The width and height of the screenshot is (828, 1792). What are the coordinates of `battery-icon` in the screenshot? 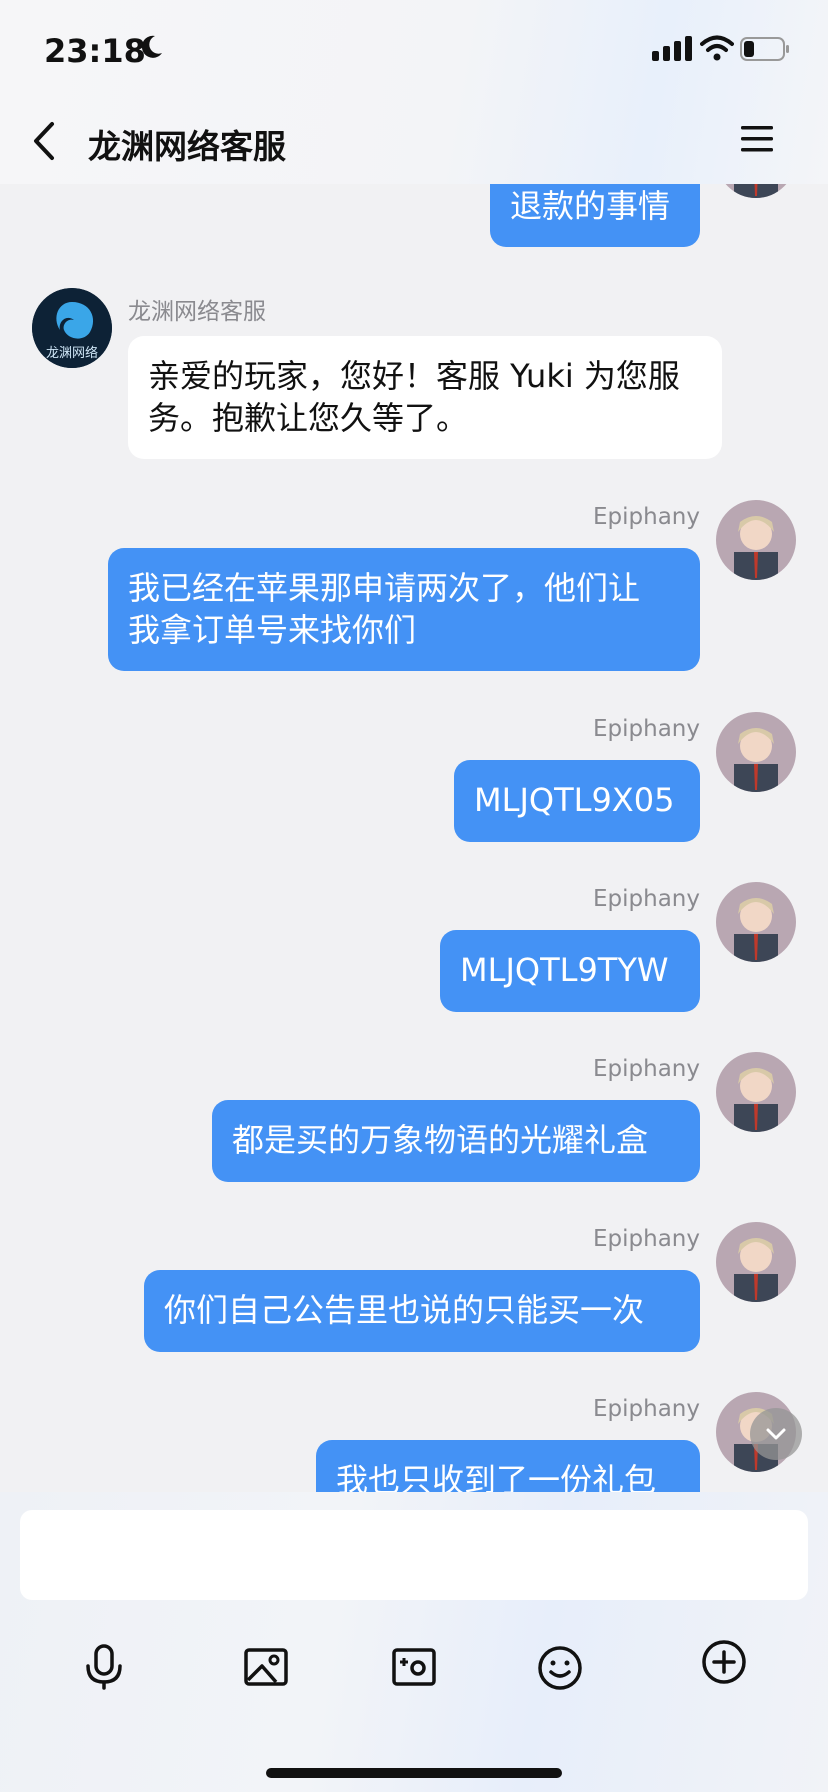 It's located at (764, 49).